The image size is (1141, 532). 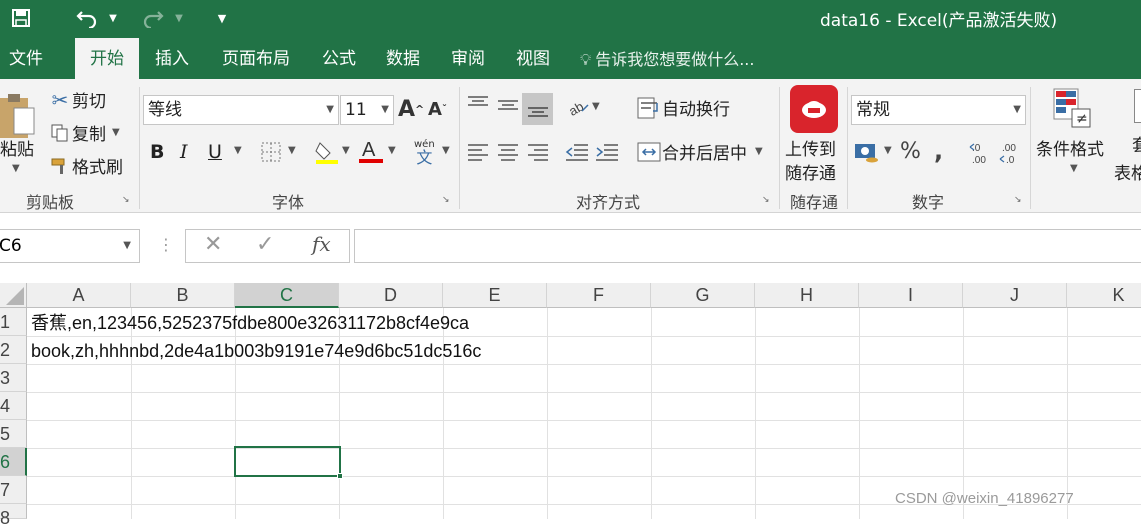 I want to click on column-header-g: G, so click(x=703, y=295).